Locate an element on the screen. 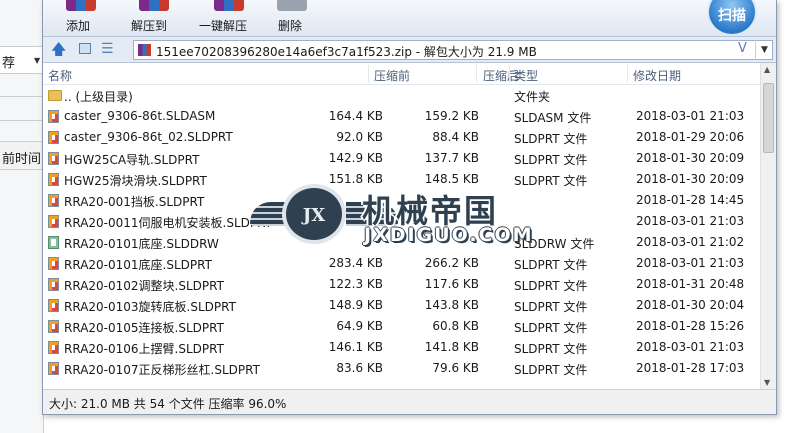 This screenshot has height=433, width=794. file-size: 122.3 KB is located at coordinates (355, 284).